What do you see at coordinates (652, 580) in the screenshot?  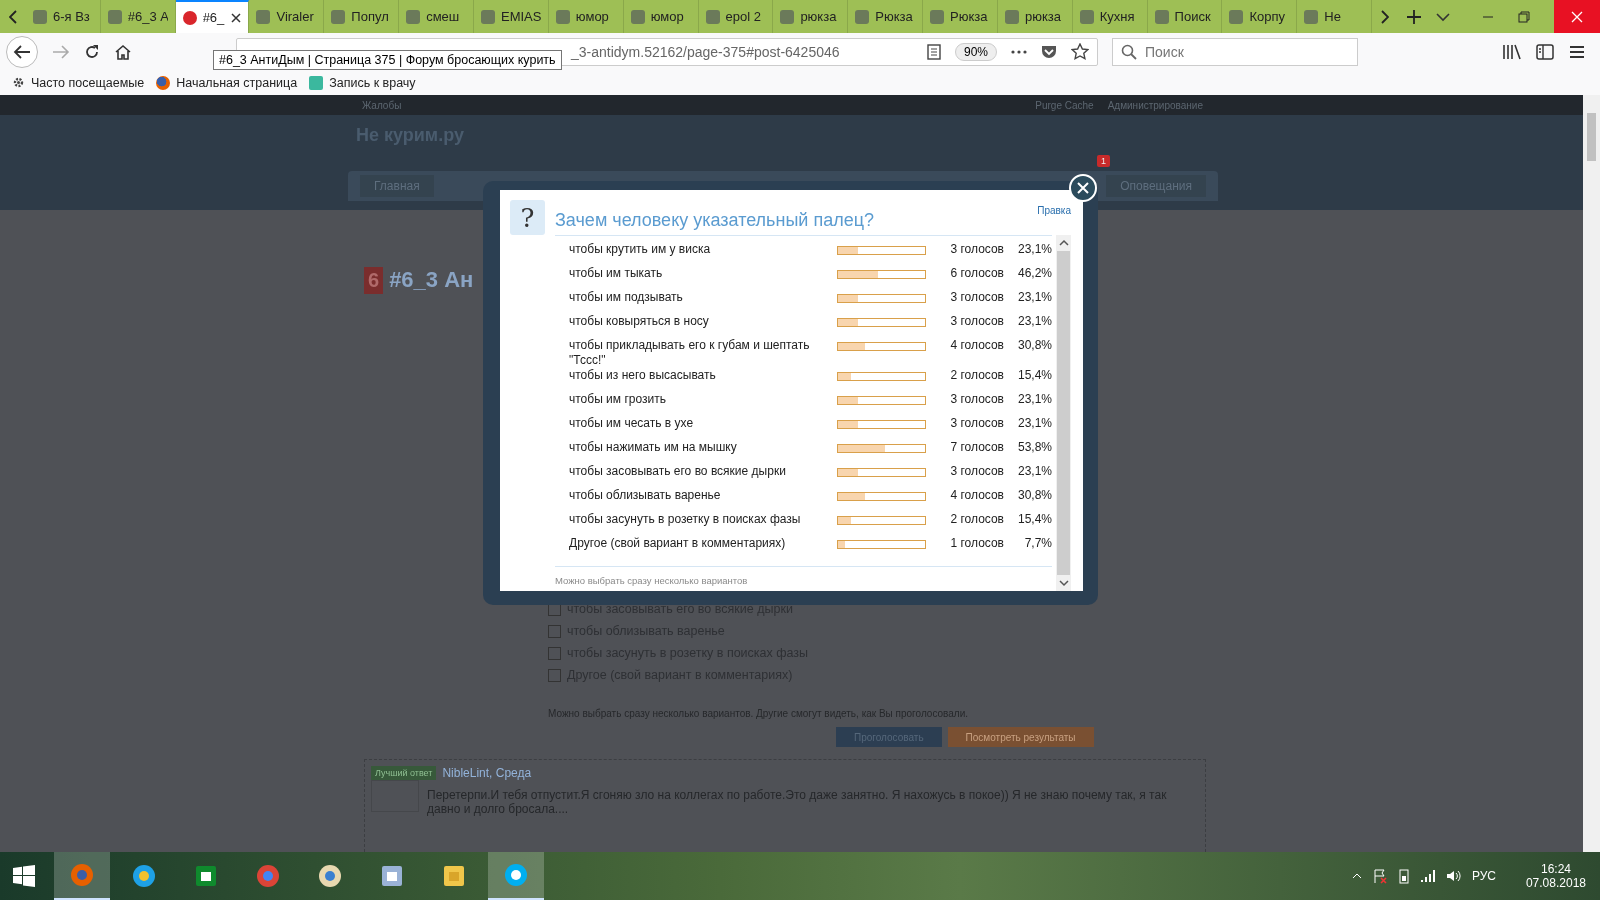 I see `poll-hint: Можно выбрать сразу несколько вариантов` at bounding box center [652, 580].